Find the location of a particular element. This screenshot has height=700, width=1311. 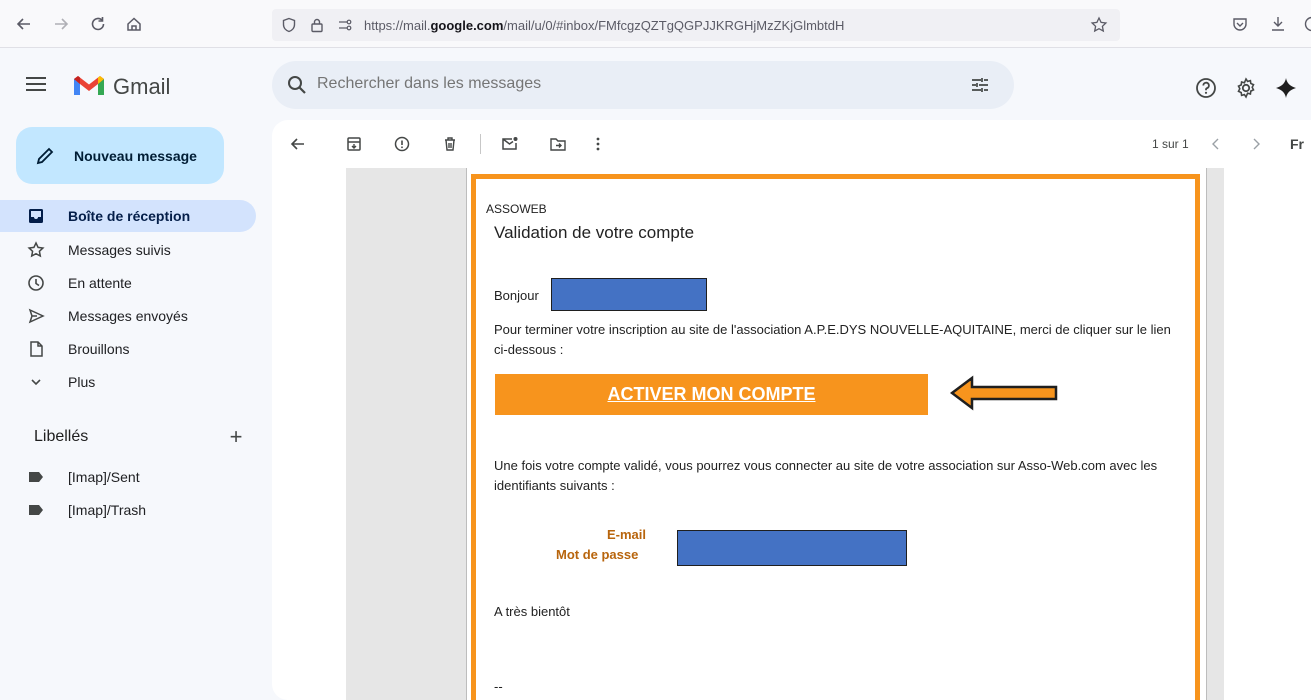

sidebar-item-more: Plus is located at coordinates (128, 382).